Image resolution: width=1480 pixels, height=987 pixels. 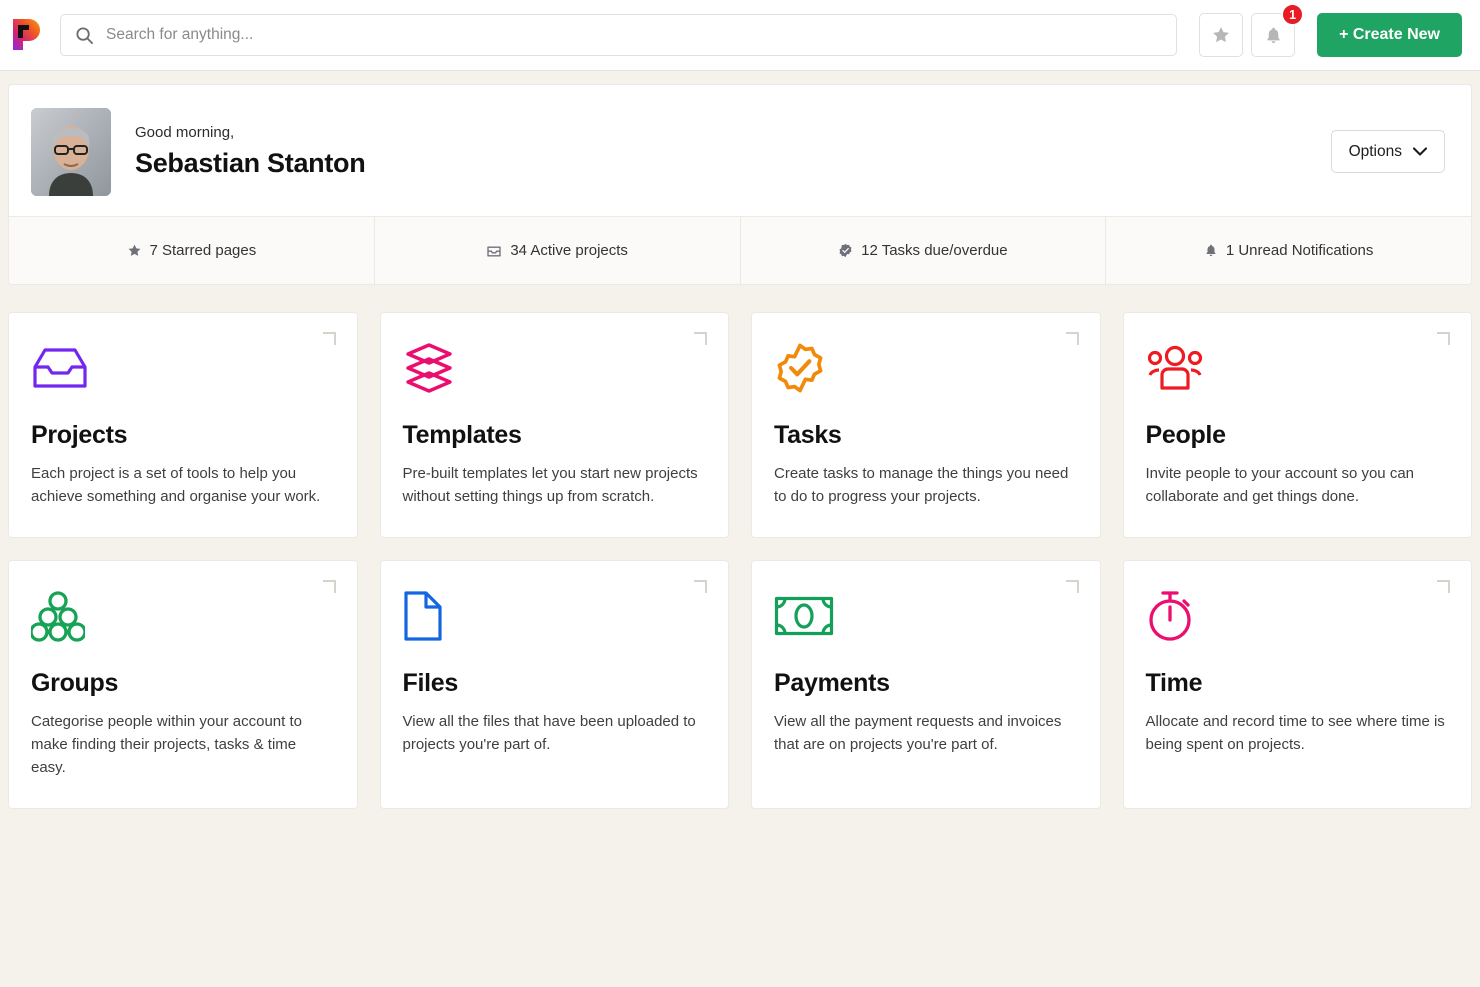 I want to click on app-header: 1 + Create New, so click(x=740, y=35).